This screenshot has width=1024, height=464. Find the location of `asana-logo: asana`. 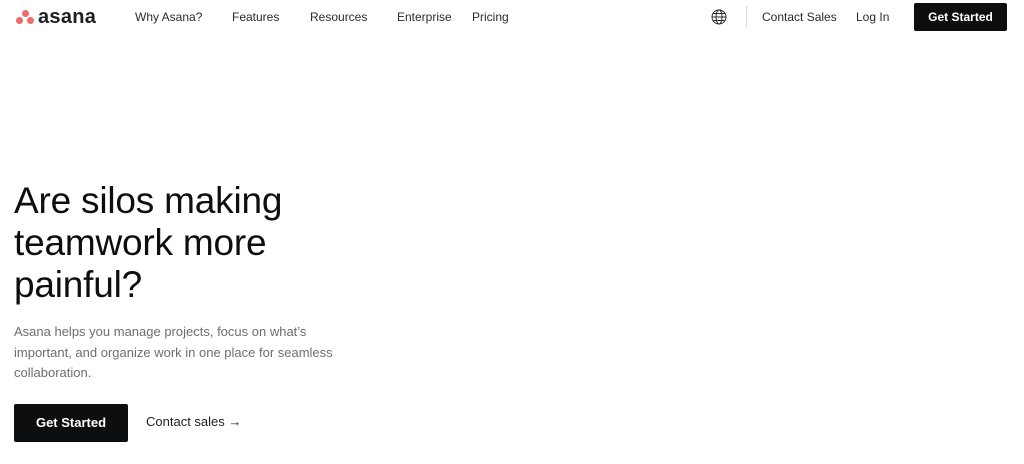

asana-logo: asana is located at coordinates (56, 17).